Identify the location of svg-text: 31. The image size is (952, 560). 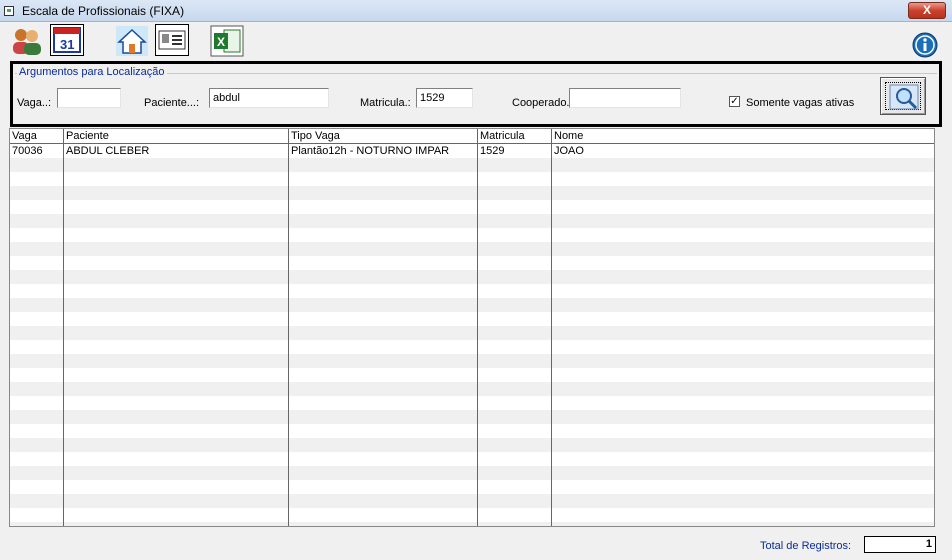
(67, 44).